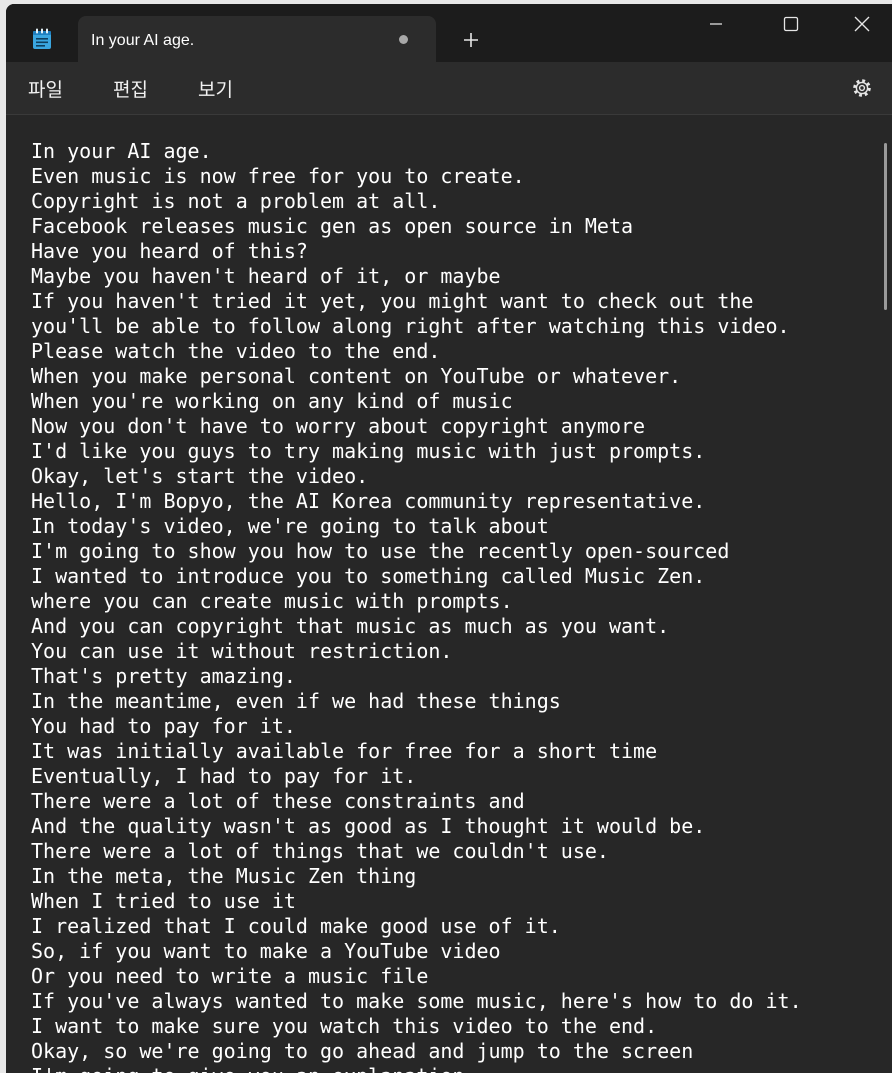  I want to click on text-line: You can use it without restriction., so click(416, 651).